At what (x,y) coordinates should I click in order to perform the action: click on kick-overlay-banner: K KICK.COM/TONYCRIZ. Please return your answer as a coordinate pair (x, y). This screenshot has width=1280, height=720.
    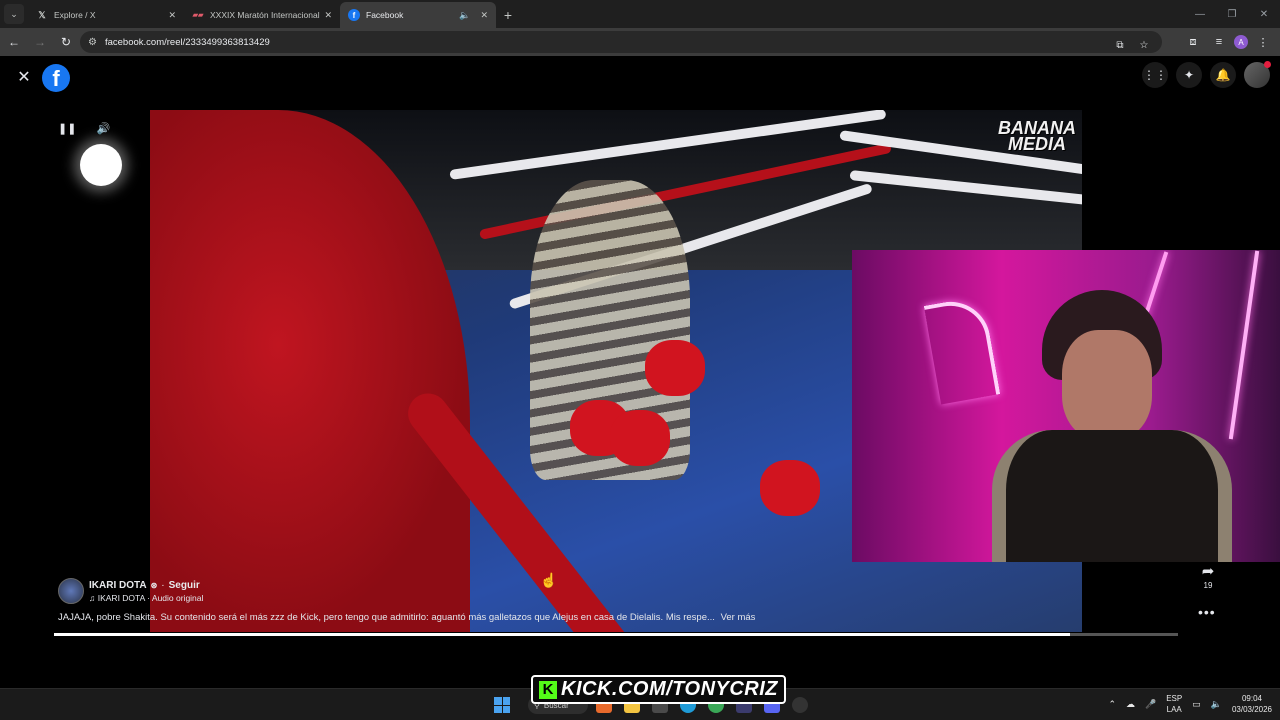
    Looking at the image, I should click on (659, 689).